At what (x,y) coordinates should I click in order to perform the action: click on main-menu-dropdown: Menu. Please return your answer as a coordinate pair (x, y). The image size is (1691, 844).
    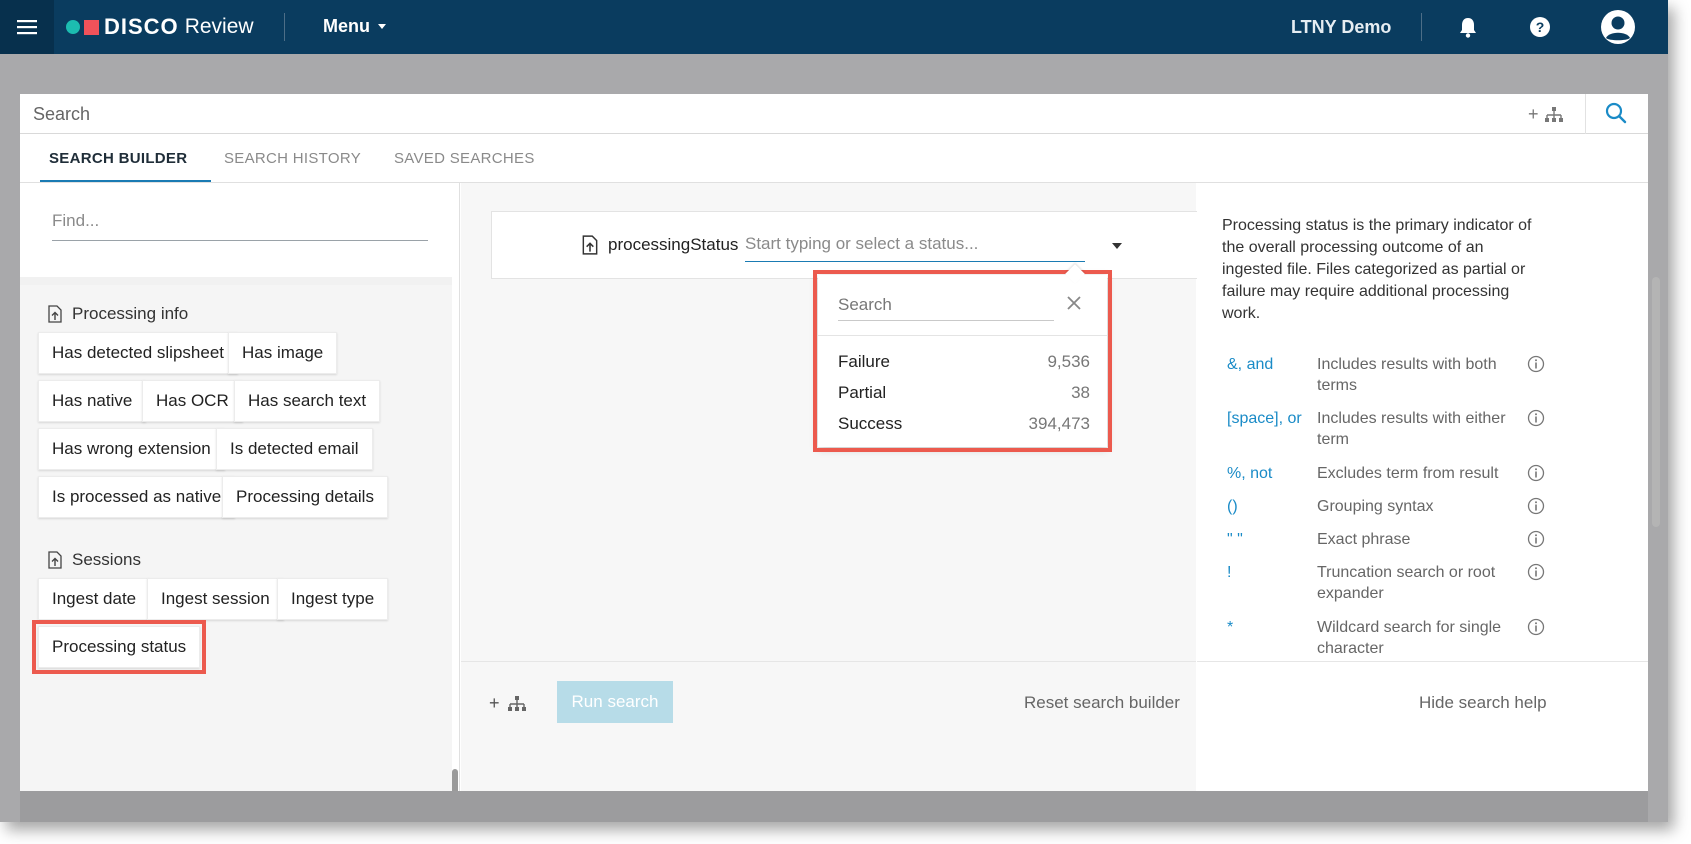
    Looking at the image, I should click on (354, 26).